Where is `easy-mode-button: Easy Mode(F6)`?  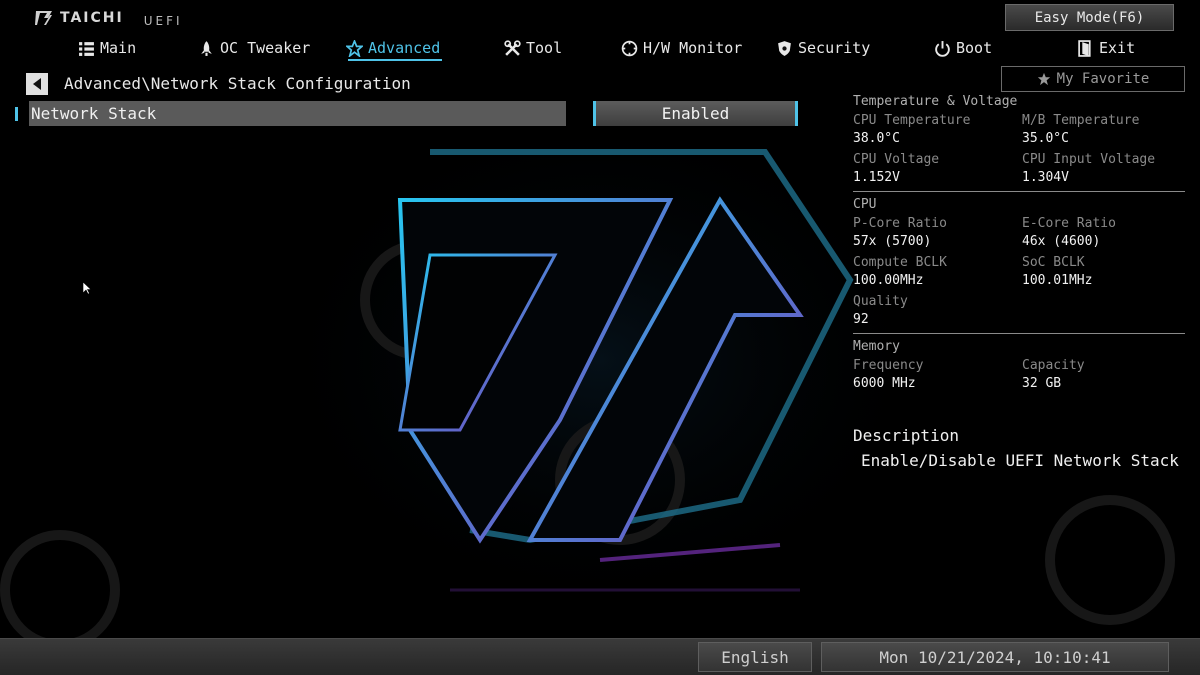 easy-mode-button: Easy Mode(F6) is located at coordinates (1089, 17).